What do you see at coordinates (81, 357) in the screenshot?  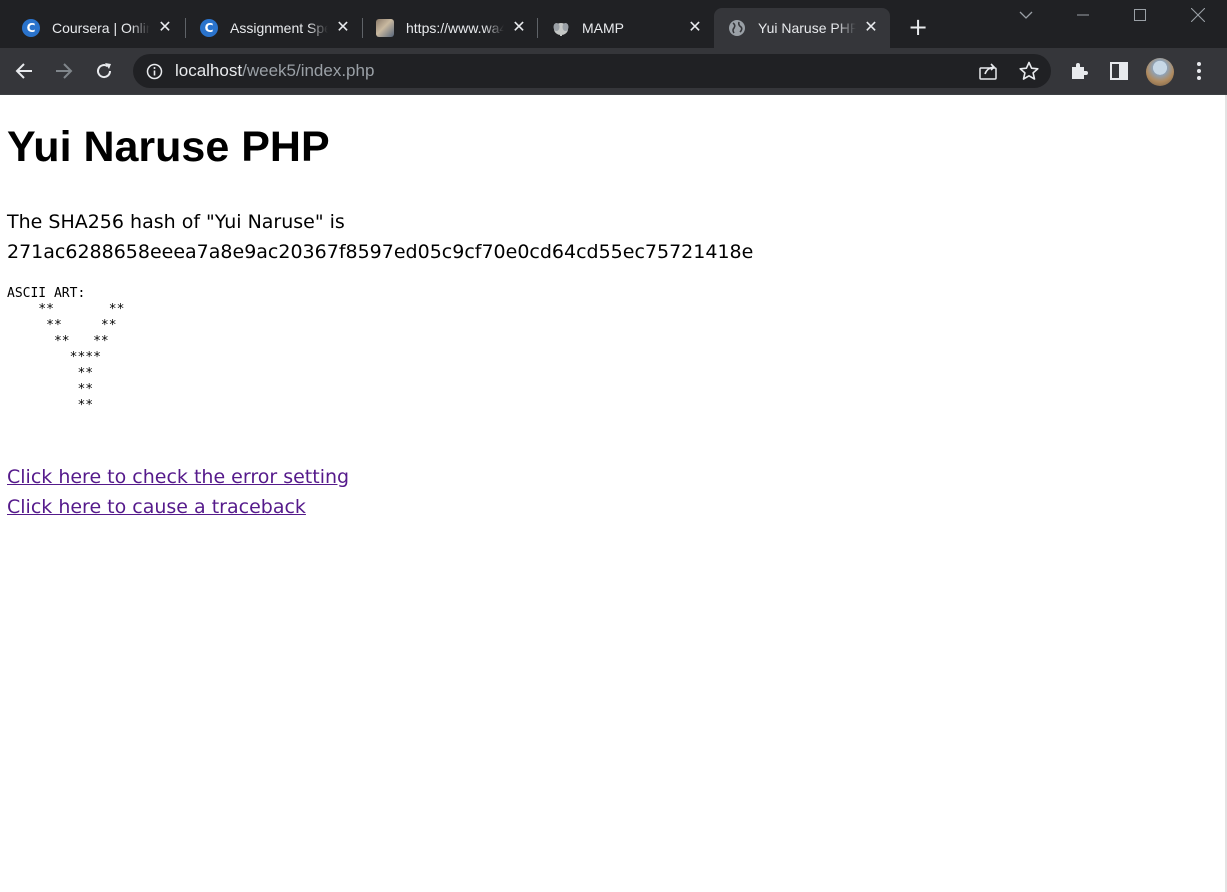 I see `ascii-art: ** ** ** ** ** ** **** ** ** **` at bounding box center [81, 357].